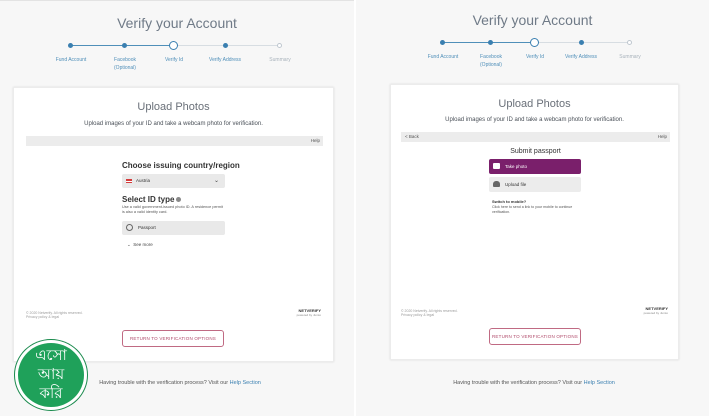 The height and width of the screenshot is (416, 709). Describe the element at coordinates (177, 0) in the screenshot. I see `top-divider` at that location.